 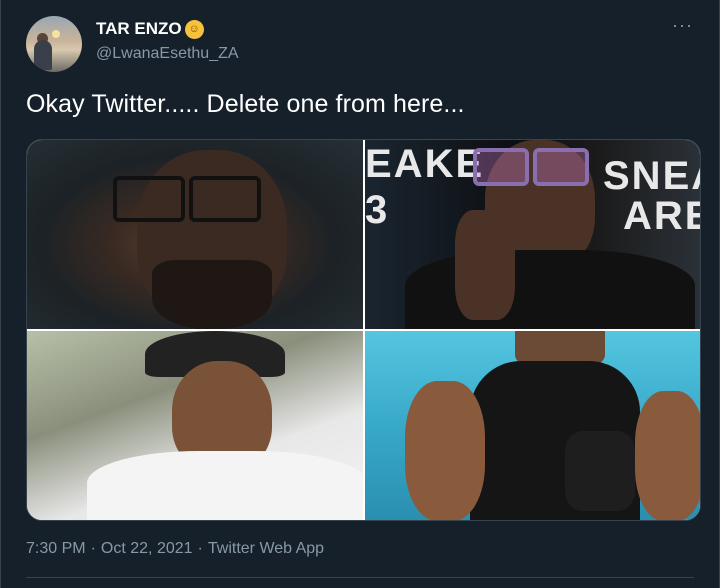 I want to click on tweet-date: Oct 22, 2021, so click(x=147, y=549).